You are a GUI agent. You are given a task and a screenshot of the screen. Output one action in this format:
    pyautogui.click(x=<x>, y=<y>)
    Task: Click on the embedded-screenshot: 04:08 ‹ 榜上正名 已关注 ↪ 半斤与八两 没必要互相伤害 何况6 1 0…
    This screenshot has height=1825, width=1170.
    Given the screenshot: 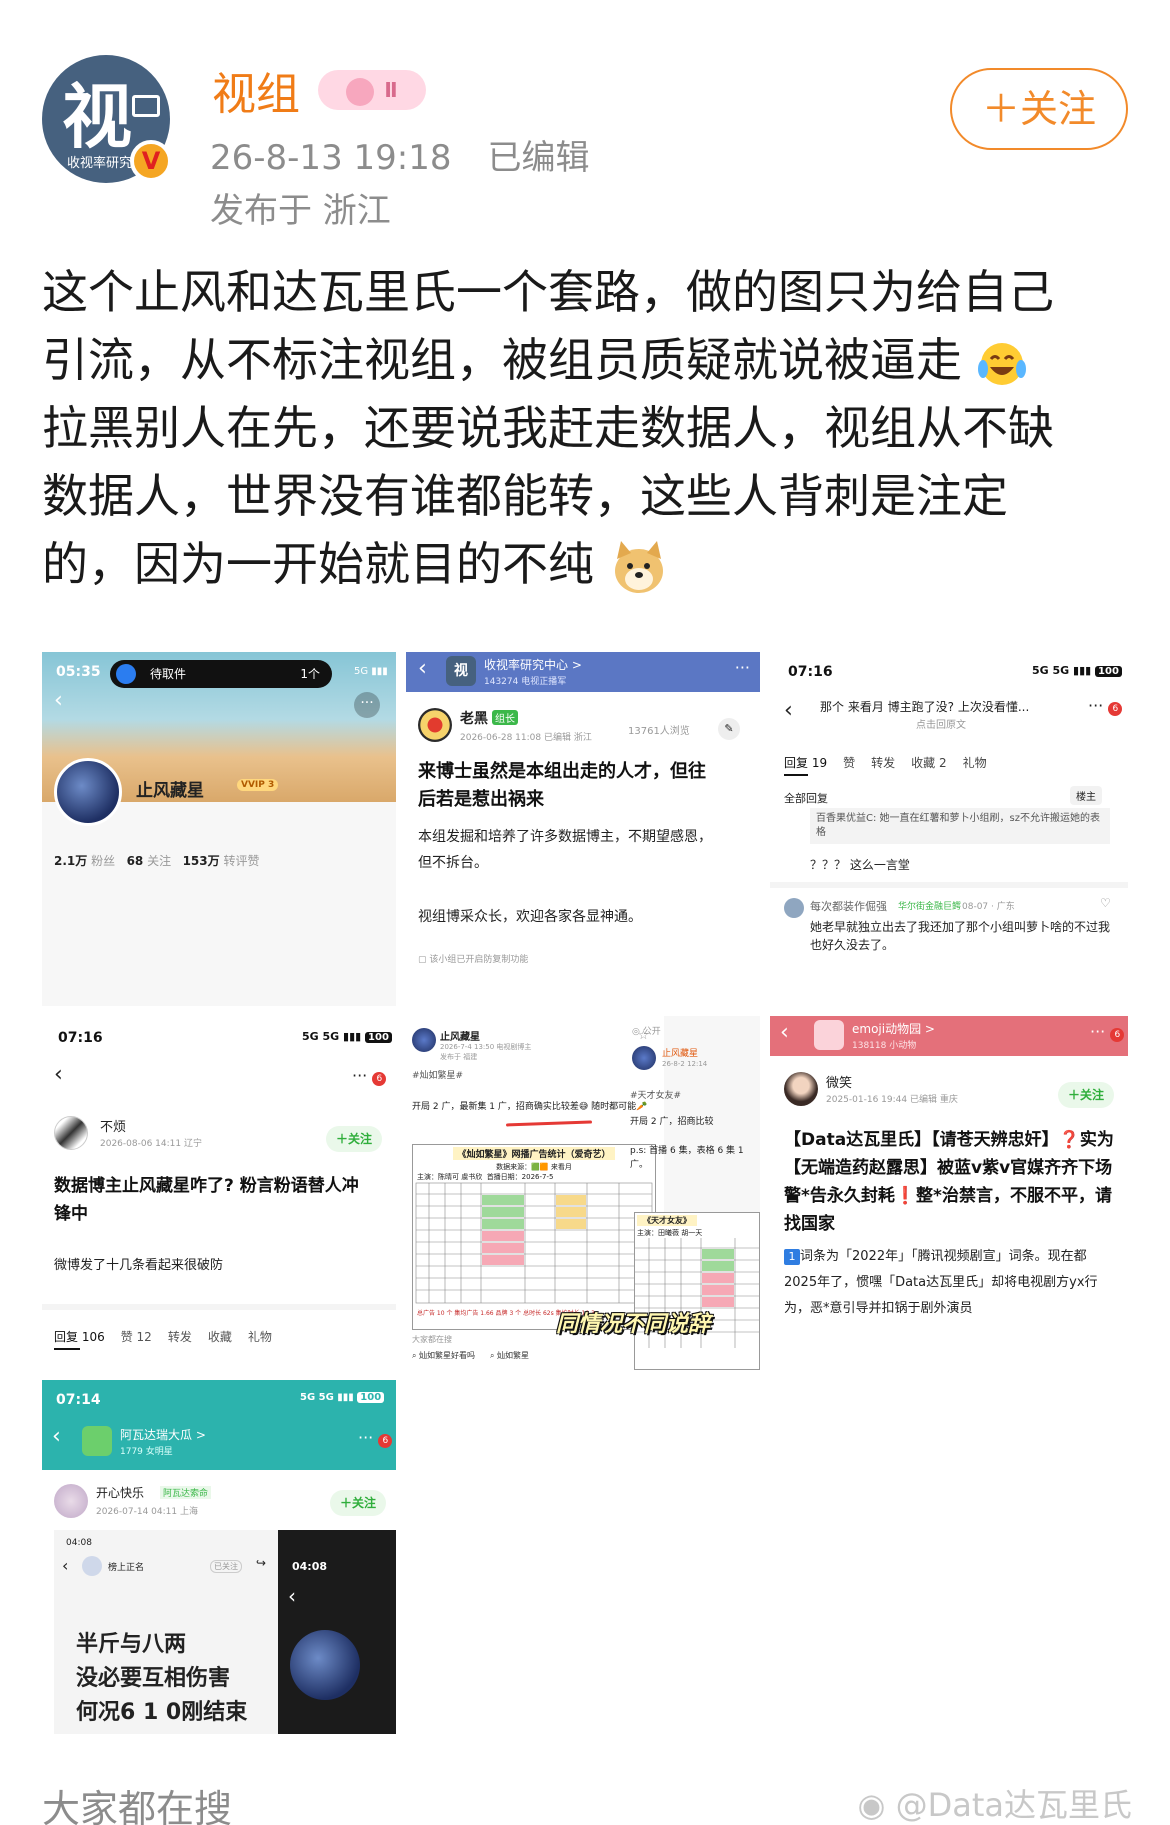 What is the action you would take?
    pyautogui.click(x=169, y=1632)
    